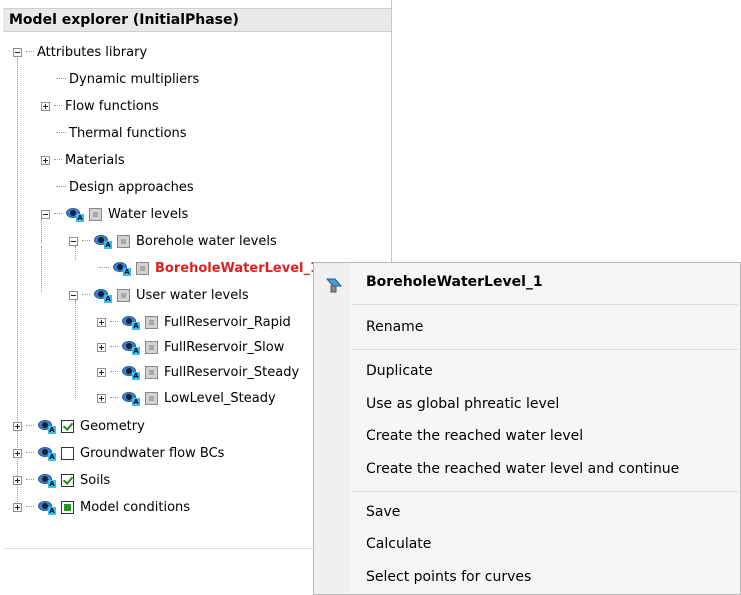 The image size is (741, 595). What do you see at coordinates (79, 426) in the screenshot?
I see `tree-item-geometry: A Geometry` at bounding box center [79, 426].